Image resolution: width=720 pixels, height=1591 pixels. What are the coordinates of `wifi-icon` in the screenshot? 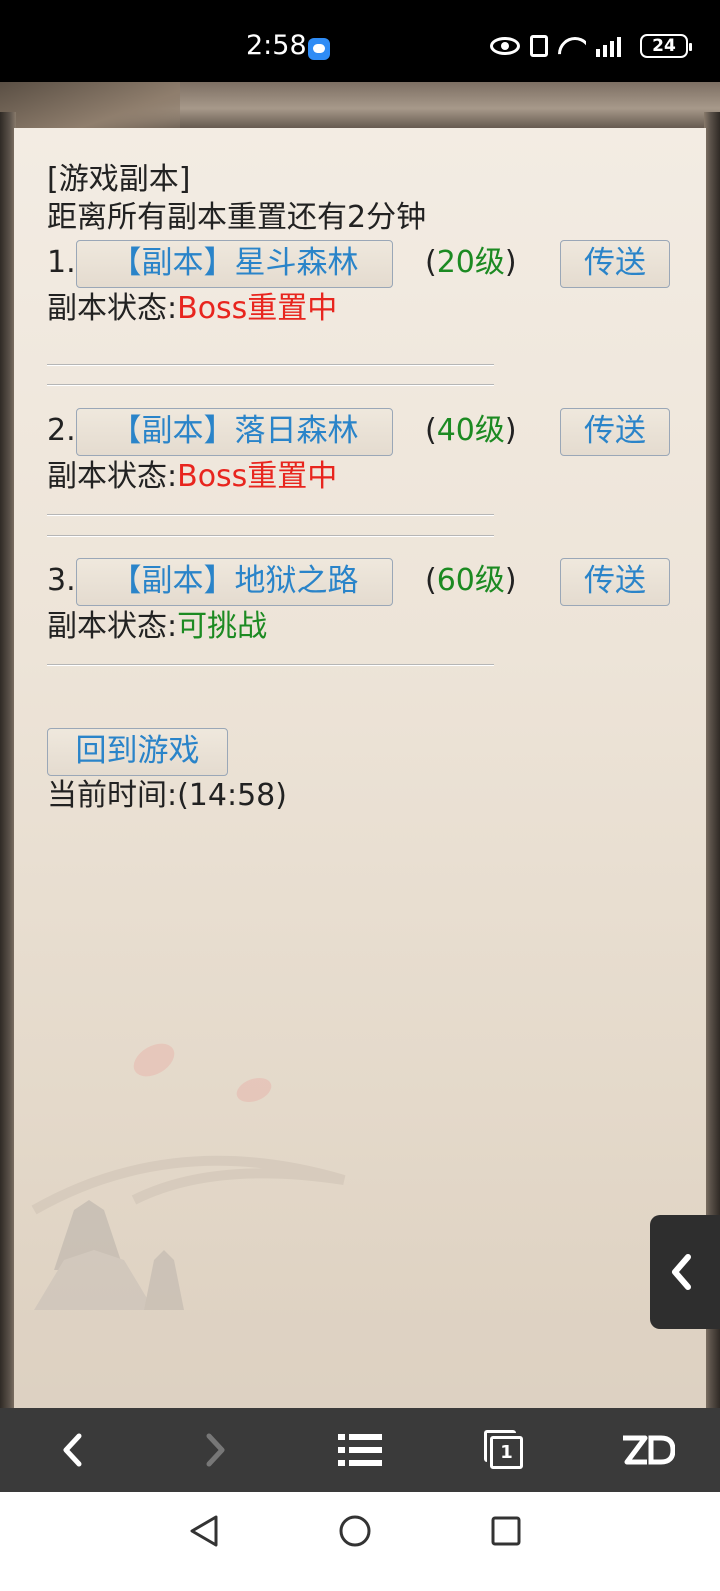 It's located at (572, 46).